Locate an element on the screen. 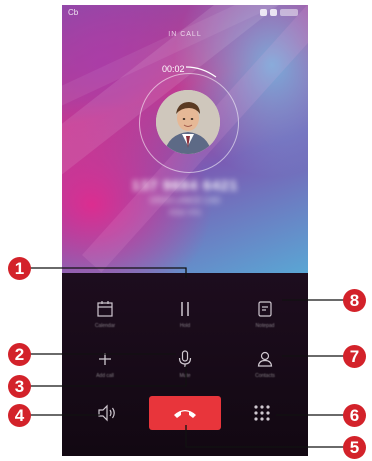  callout-4: 4 is located at coordinates (19, 415).